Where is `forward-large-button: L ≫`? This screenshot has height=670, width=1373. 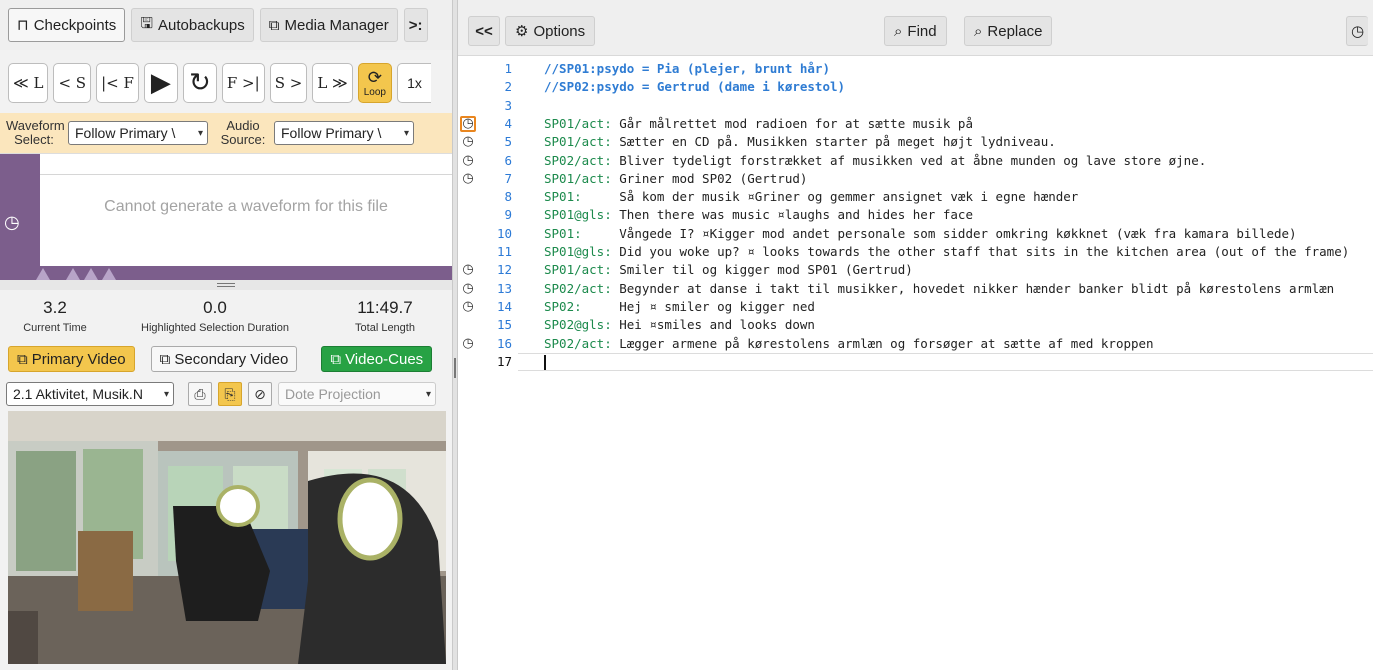 forward-large-button: L ≫ is located at coordinates (332, 83).